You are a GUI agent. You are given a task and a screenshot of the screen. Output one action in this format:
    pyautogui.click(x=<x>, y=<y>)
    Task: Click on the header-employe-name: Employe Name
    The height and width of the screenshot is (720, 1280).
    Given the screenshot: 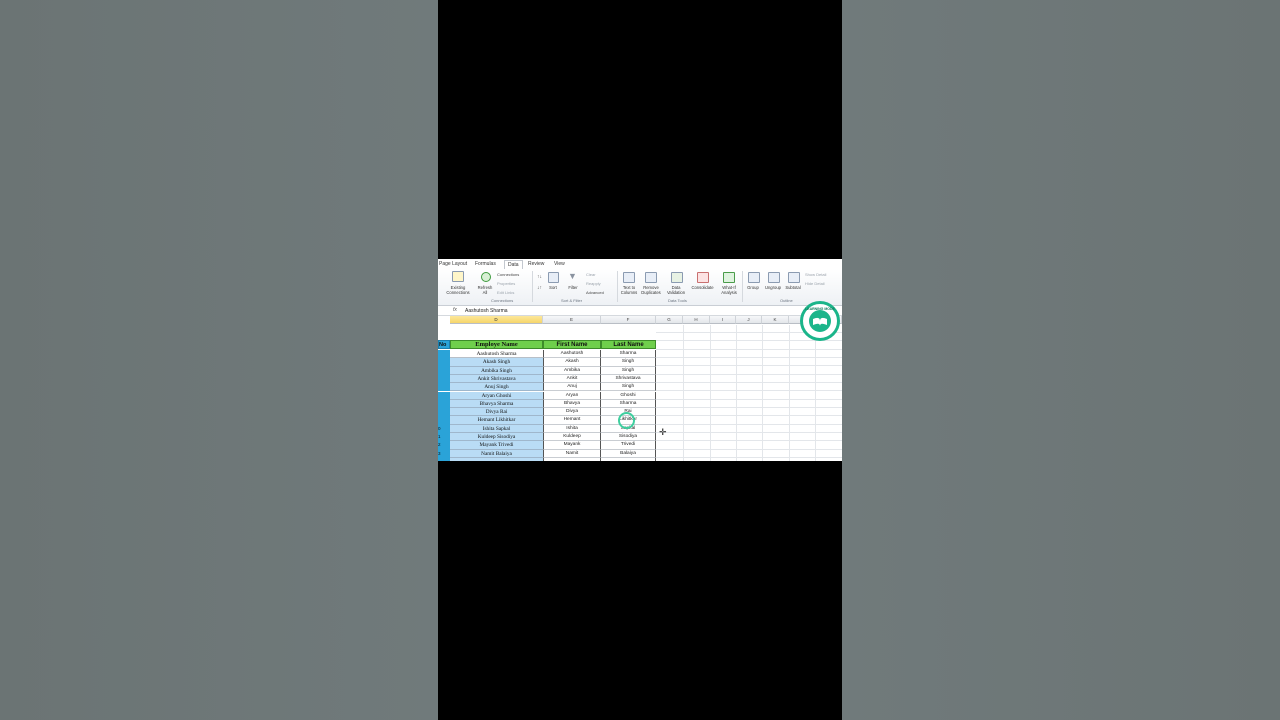 What is the action you would take?
    pyautogui.click(x=496, y=344)
    